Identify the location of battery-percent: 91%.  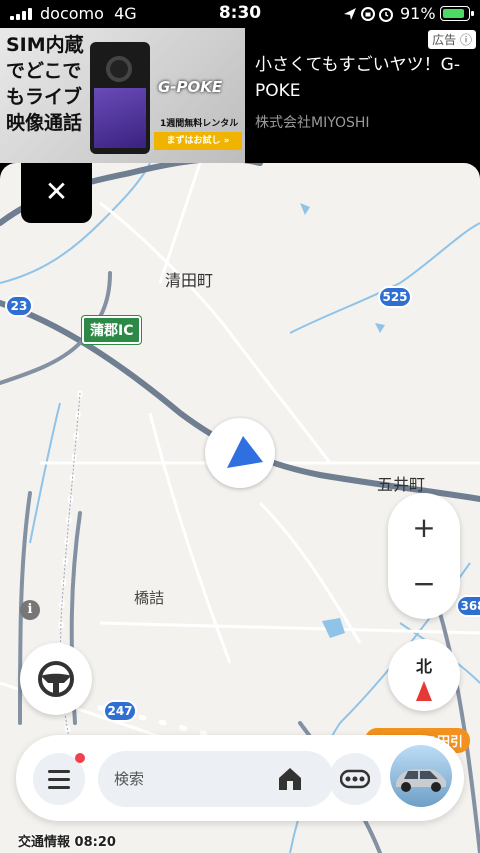
(418, 13).